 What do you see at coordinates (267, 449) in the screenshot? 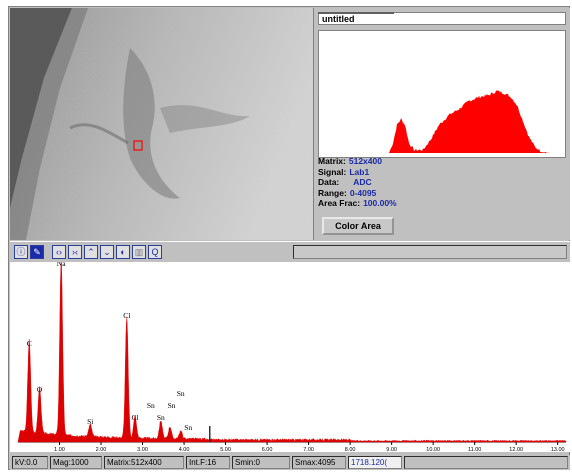
I see `x-tick-label: 6.00` at bounding box center [267, 449].